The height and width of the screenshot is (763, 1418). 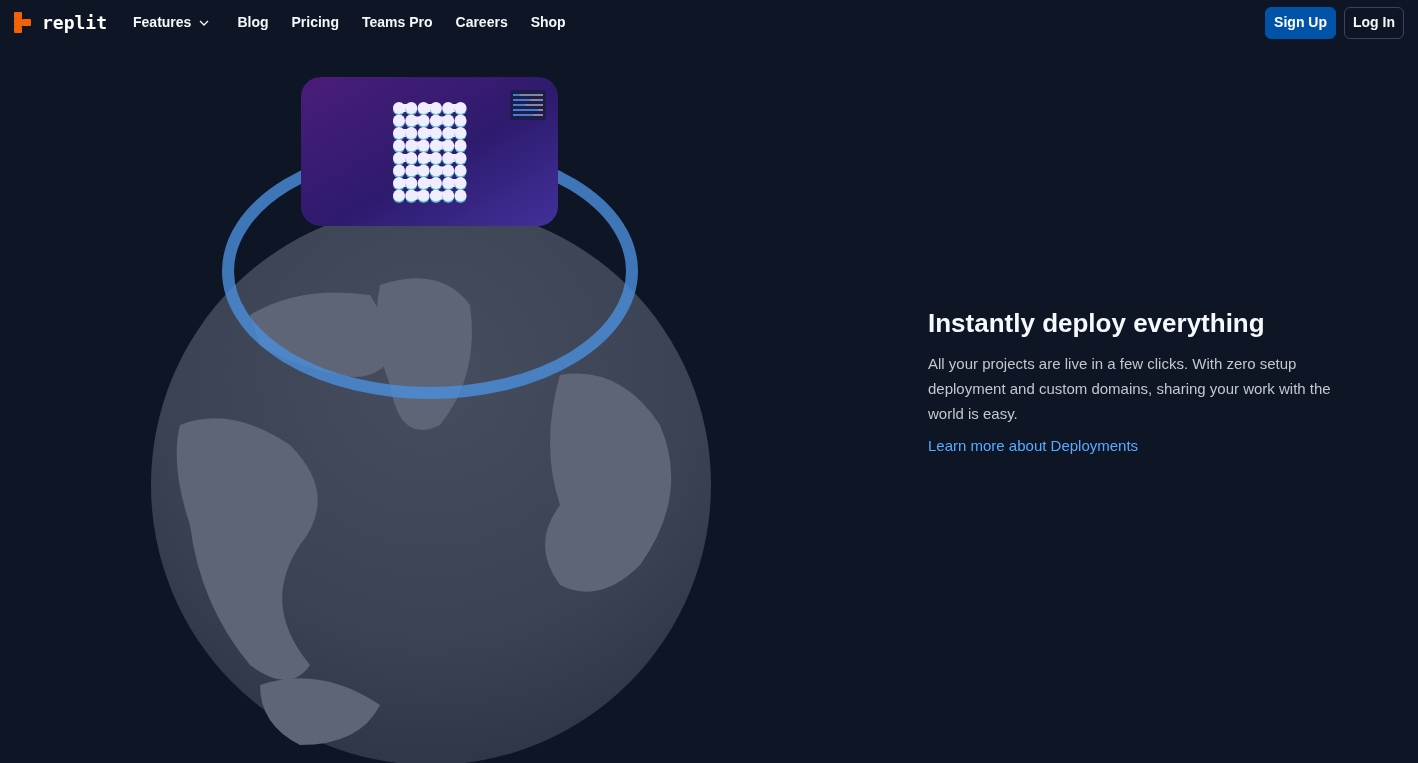 I want to click on nav-button: Sign Up, so click(x=1300, y=22).